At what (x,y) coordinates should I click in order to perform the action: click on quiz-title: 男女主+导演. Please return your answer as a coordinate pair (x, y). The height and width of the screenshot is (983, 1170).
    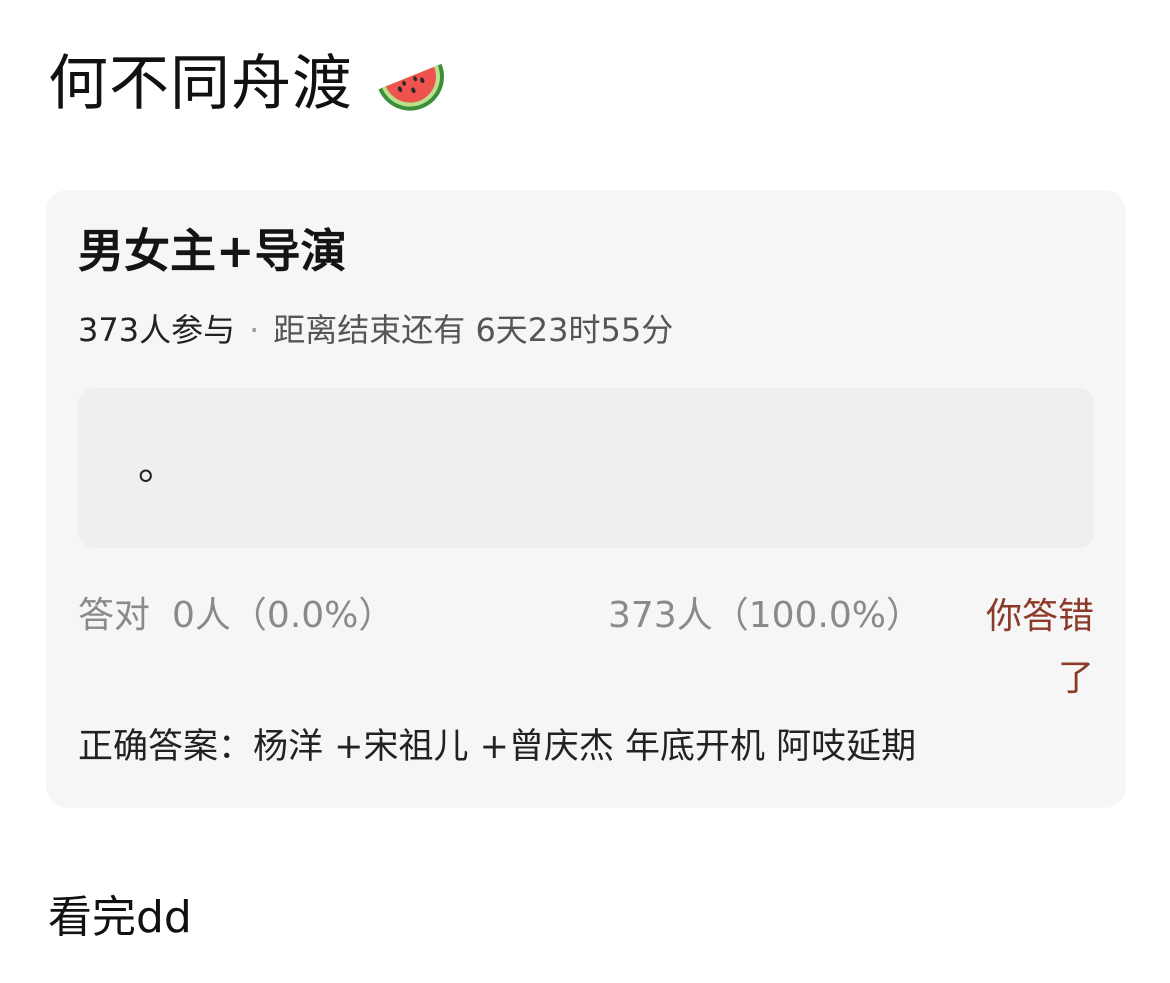
    Looking at the image, I should click on (212, 251).